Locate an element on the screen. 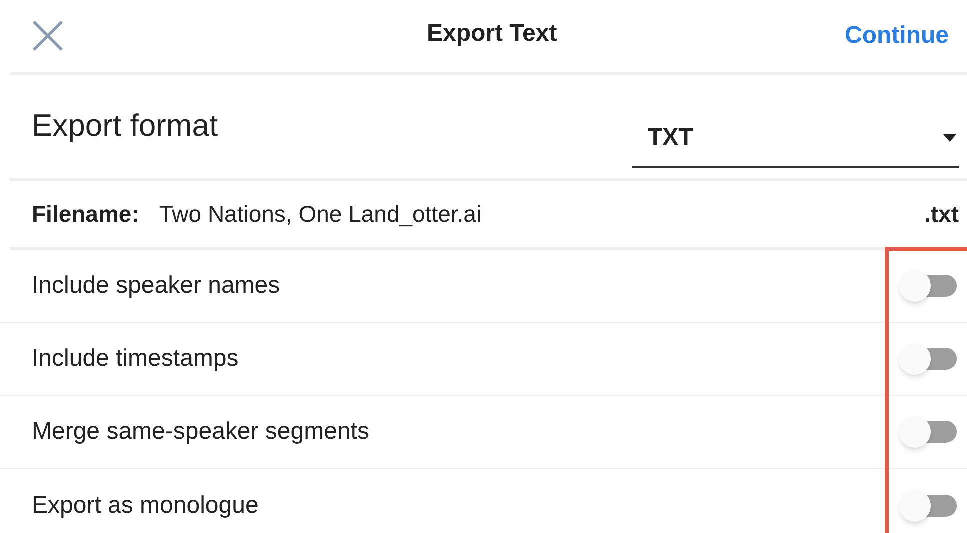 The width and height of the screenshot is (967, 533). format-dropdown: TXT is located at coordinates (795, 139).